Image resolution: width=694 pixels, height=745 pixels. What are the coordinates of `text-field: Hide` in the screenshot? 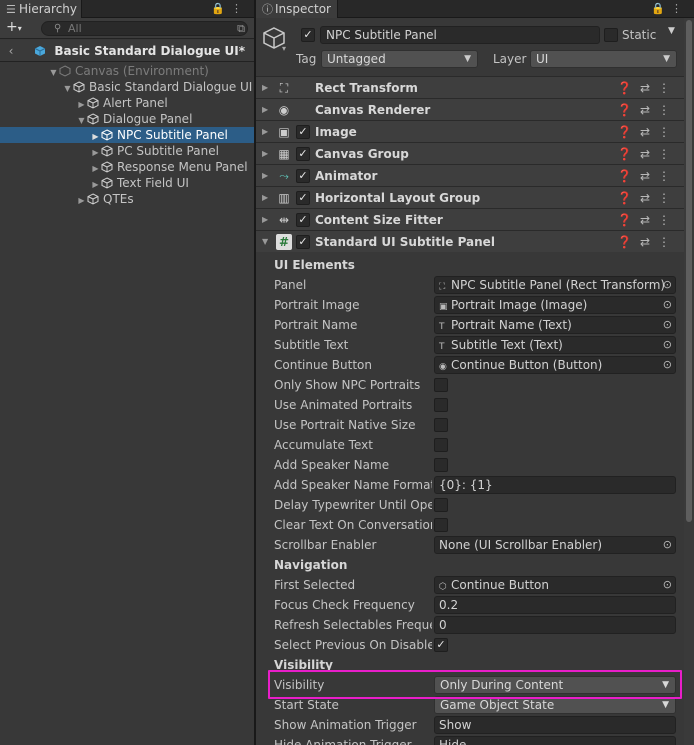 It's located at (555, 740).